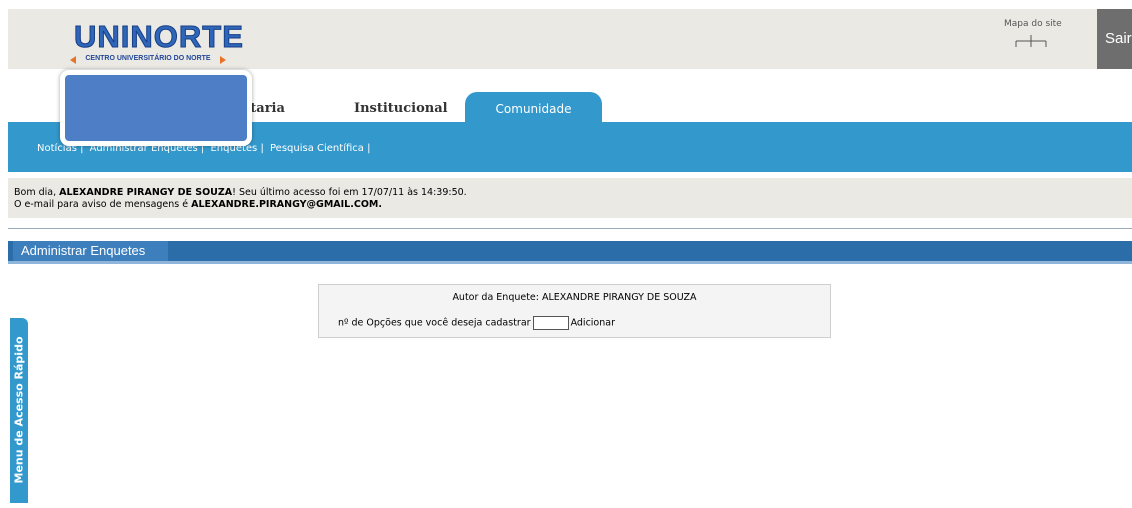 The height and width of the screenshot is (508, 1132). Describe the element at coordinates (1034, 34) in the screenshot. I see `sitemap-link: Mapa do site` at that location.